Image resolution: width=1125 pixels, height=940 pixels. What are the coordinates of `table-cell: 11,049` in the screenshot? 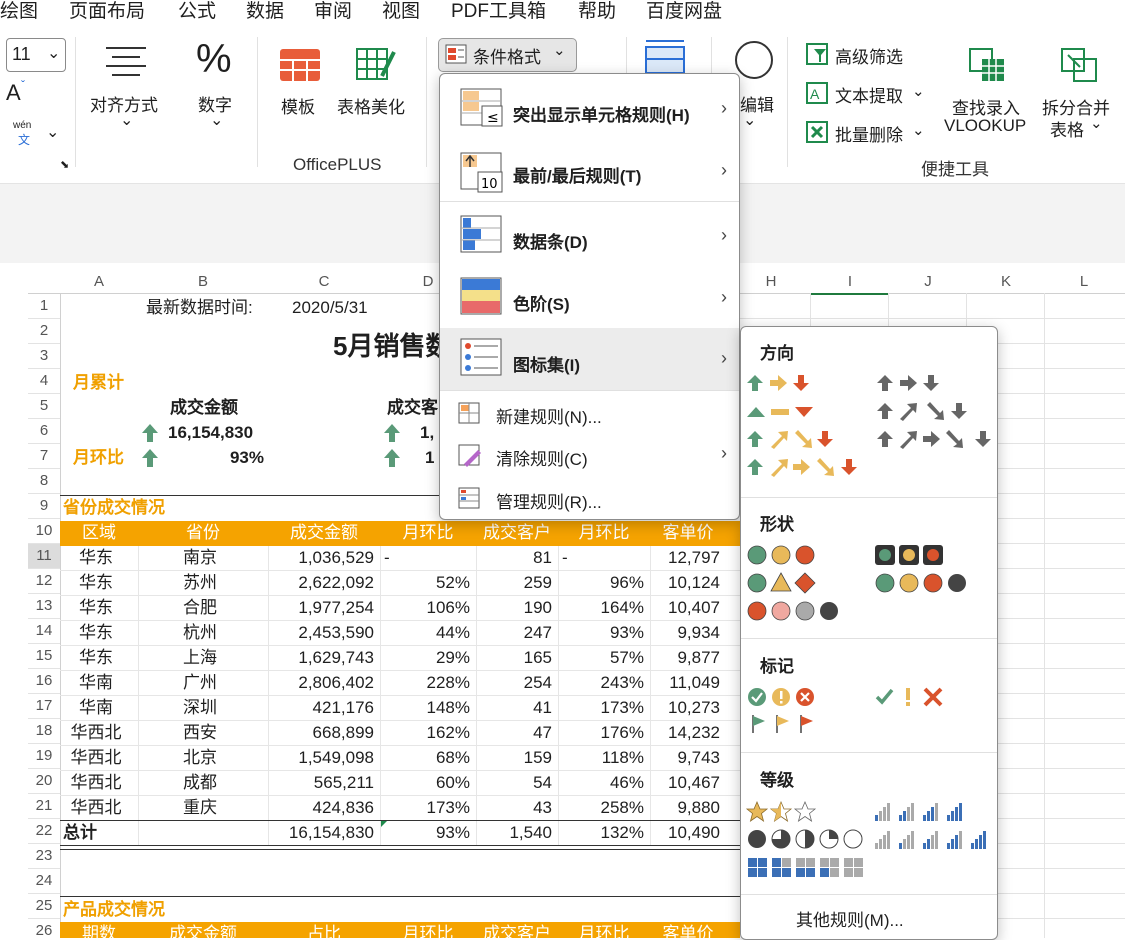 It's located at (685, 683).